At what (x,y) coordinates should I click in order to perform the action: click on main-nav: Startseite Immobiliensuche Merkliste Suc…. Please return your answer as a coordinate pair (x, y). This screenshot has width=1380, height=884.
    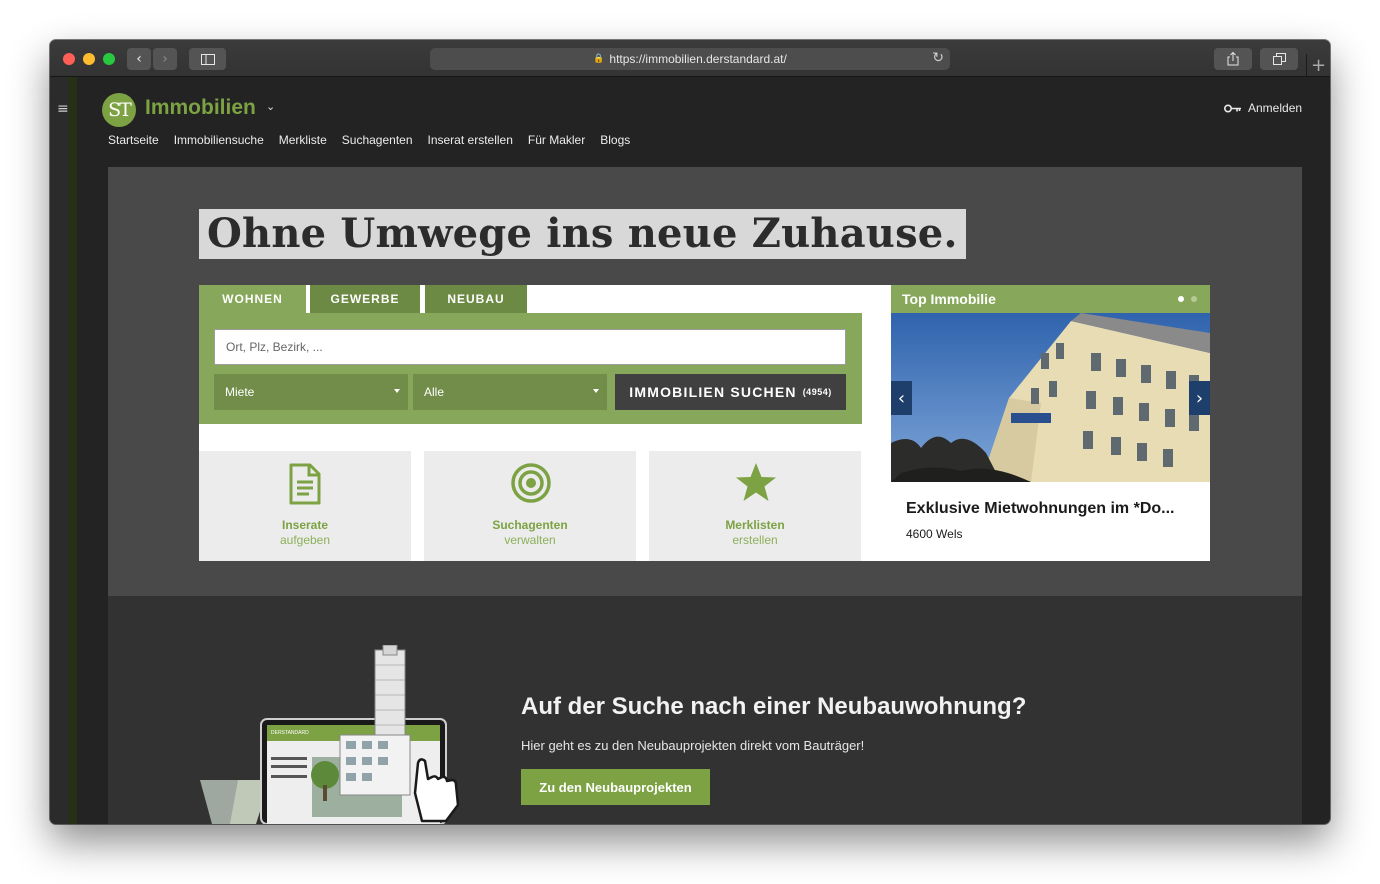
    Looking at the image, I should click on (369, 140).